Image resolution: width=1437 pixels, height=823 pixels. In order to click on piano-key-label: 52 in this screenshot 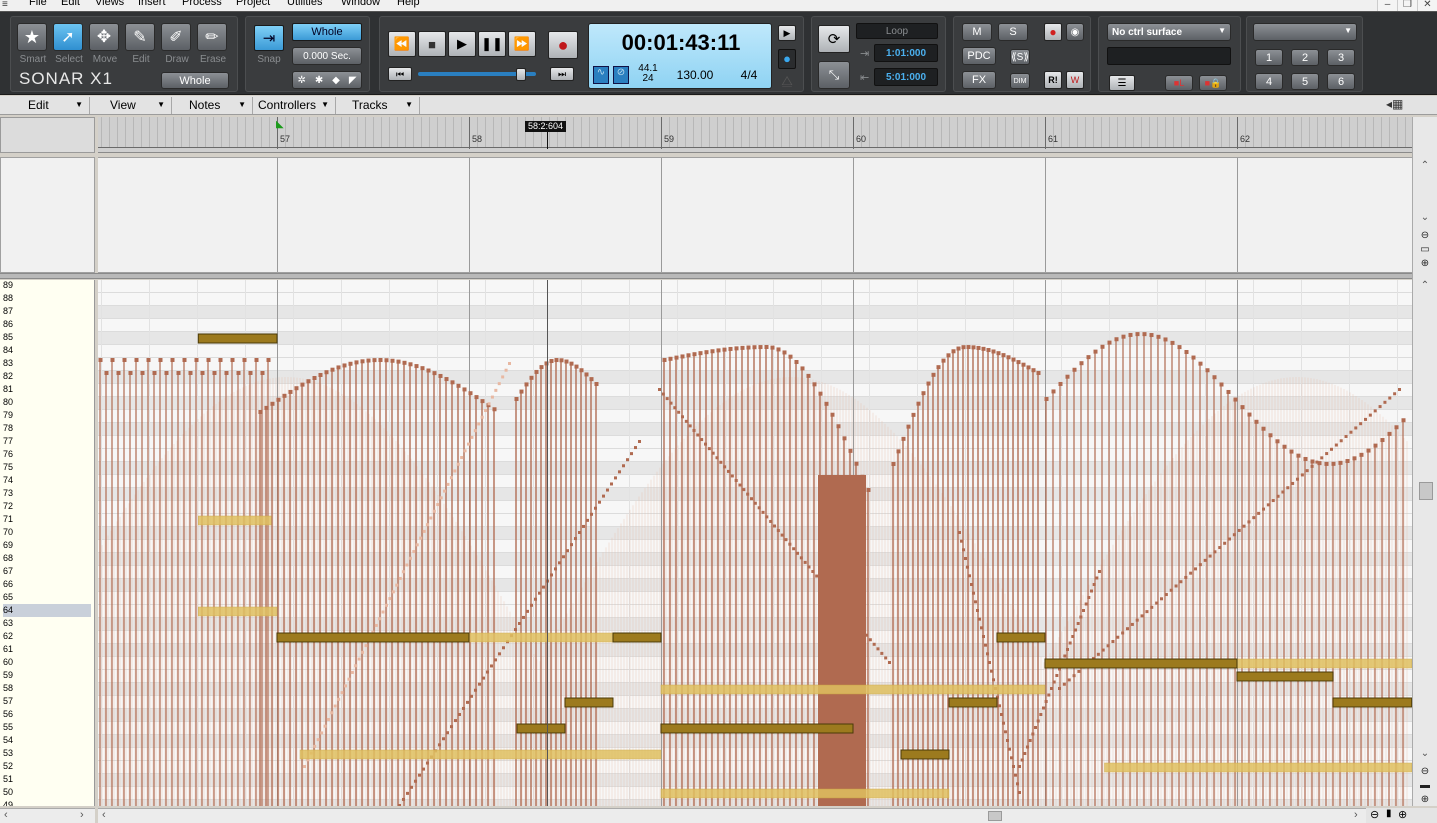, I will do `click(47, 766)`.